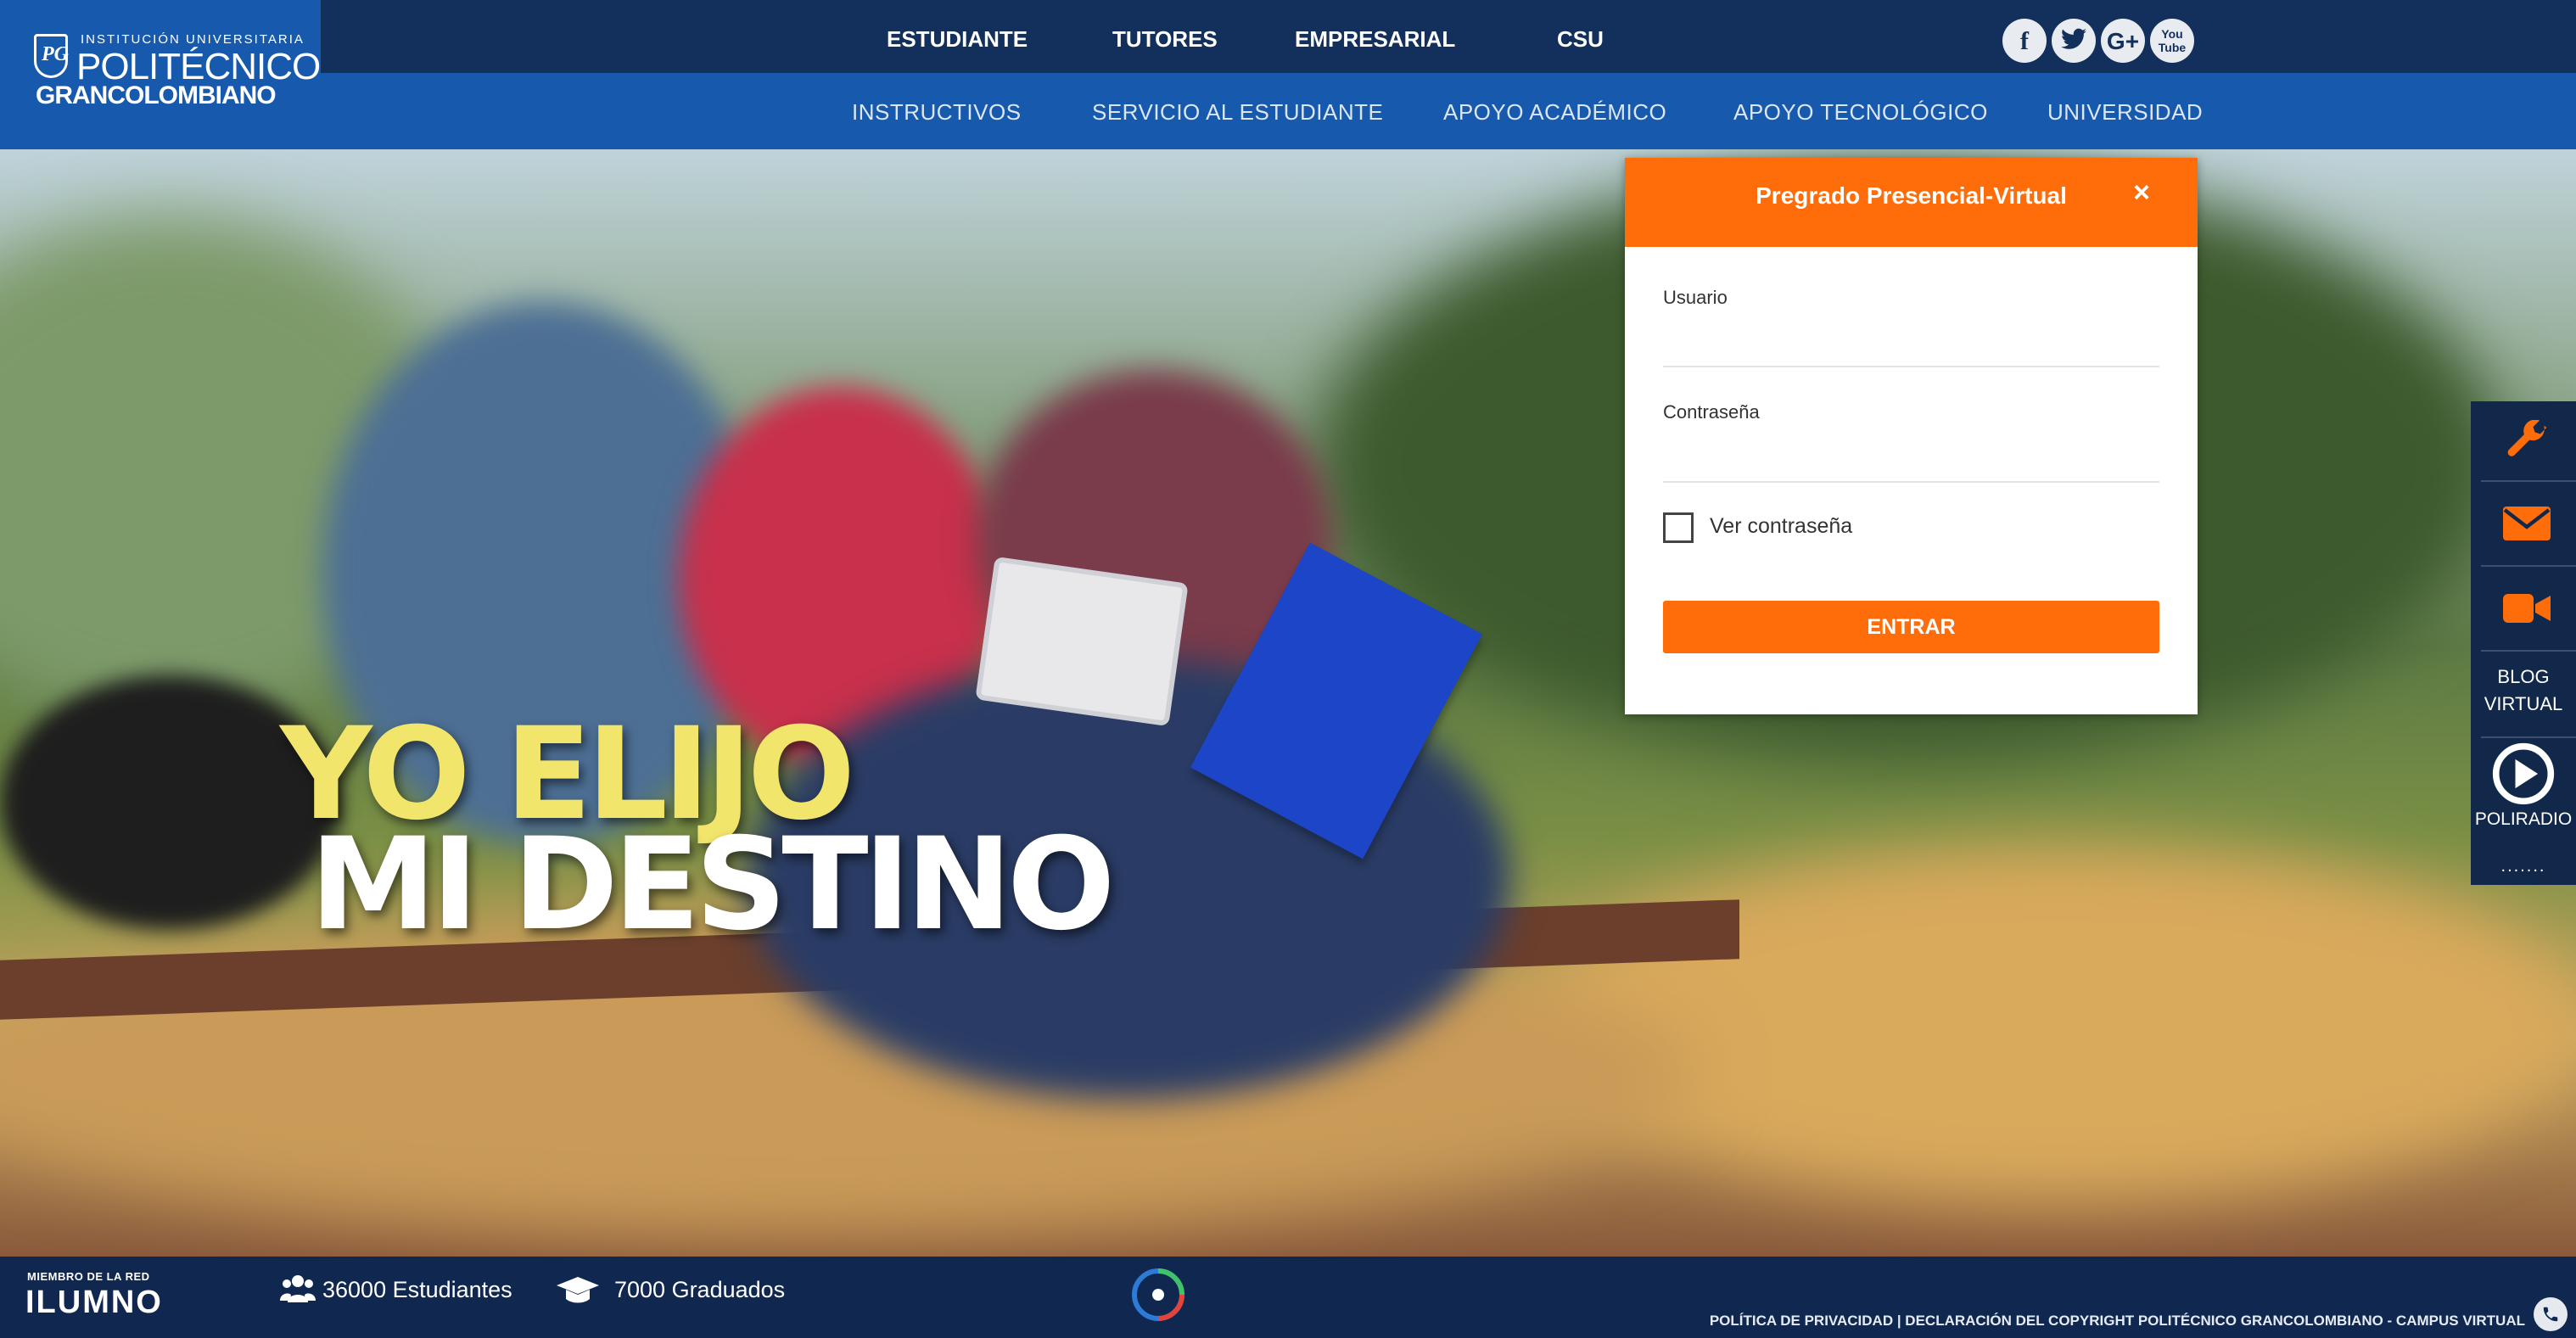 The height and width of the screenshot is (1338, 2576). I want to click on twitter-icon, so click(2074, 41).